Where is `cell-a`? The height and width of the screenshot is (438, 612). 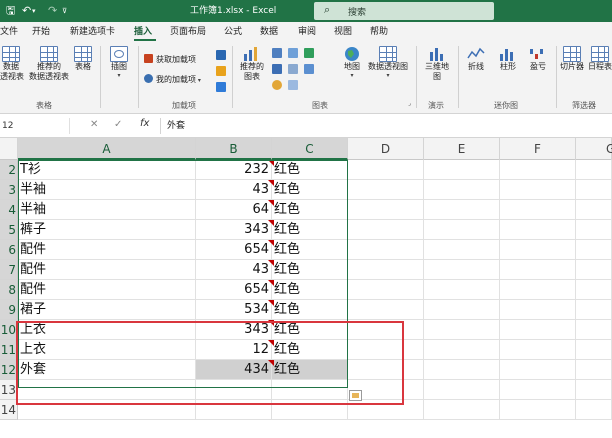
cell-a is located at coordinates (107, 390).